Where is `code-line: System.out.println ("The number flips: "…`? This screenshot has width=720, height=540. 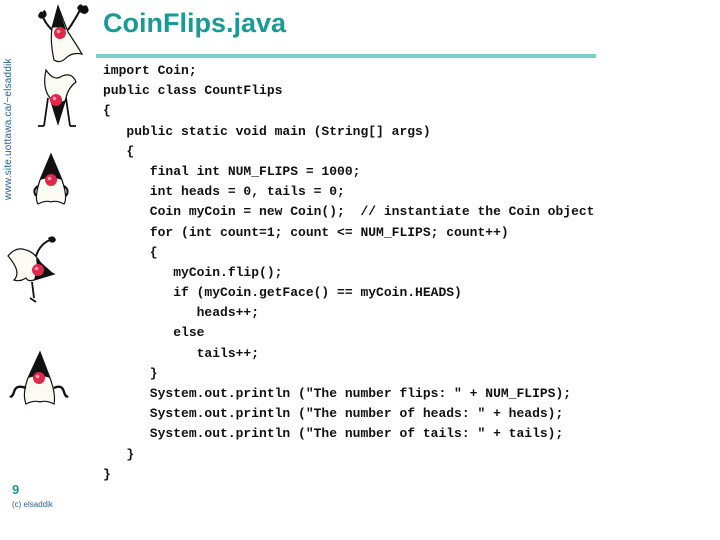
code-line: System.out.println ("The number flips: "… is located at coordinates (337, 393).